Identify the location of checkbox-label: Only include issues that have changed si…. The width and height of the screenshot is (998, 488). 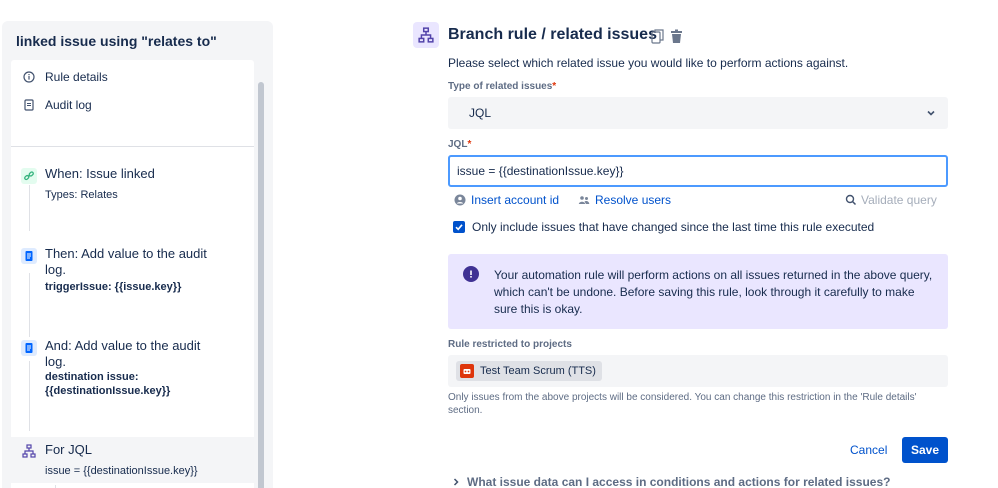
(673, 227).